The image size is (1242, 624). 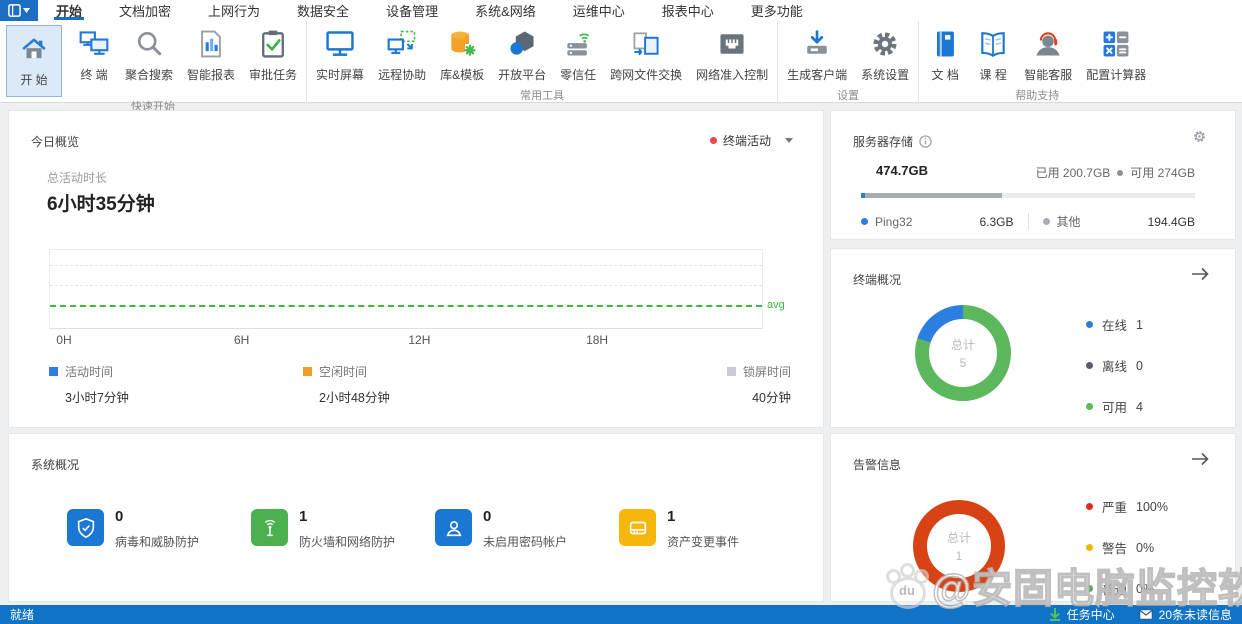 What do you see at coordinates (522, 55) in the screenshot?
I see `ribbon-button-open-platform: 开放平台` at bounding box center [522, 55].